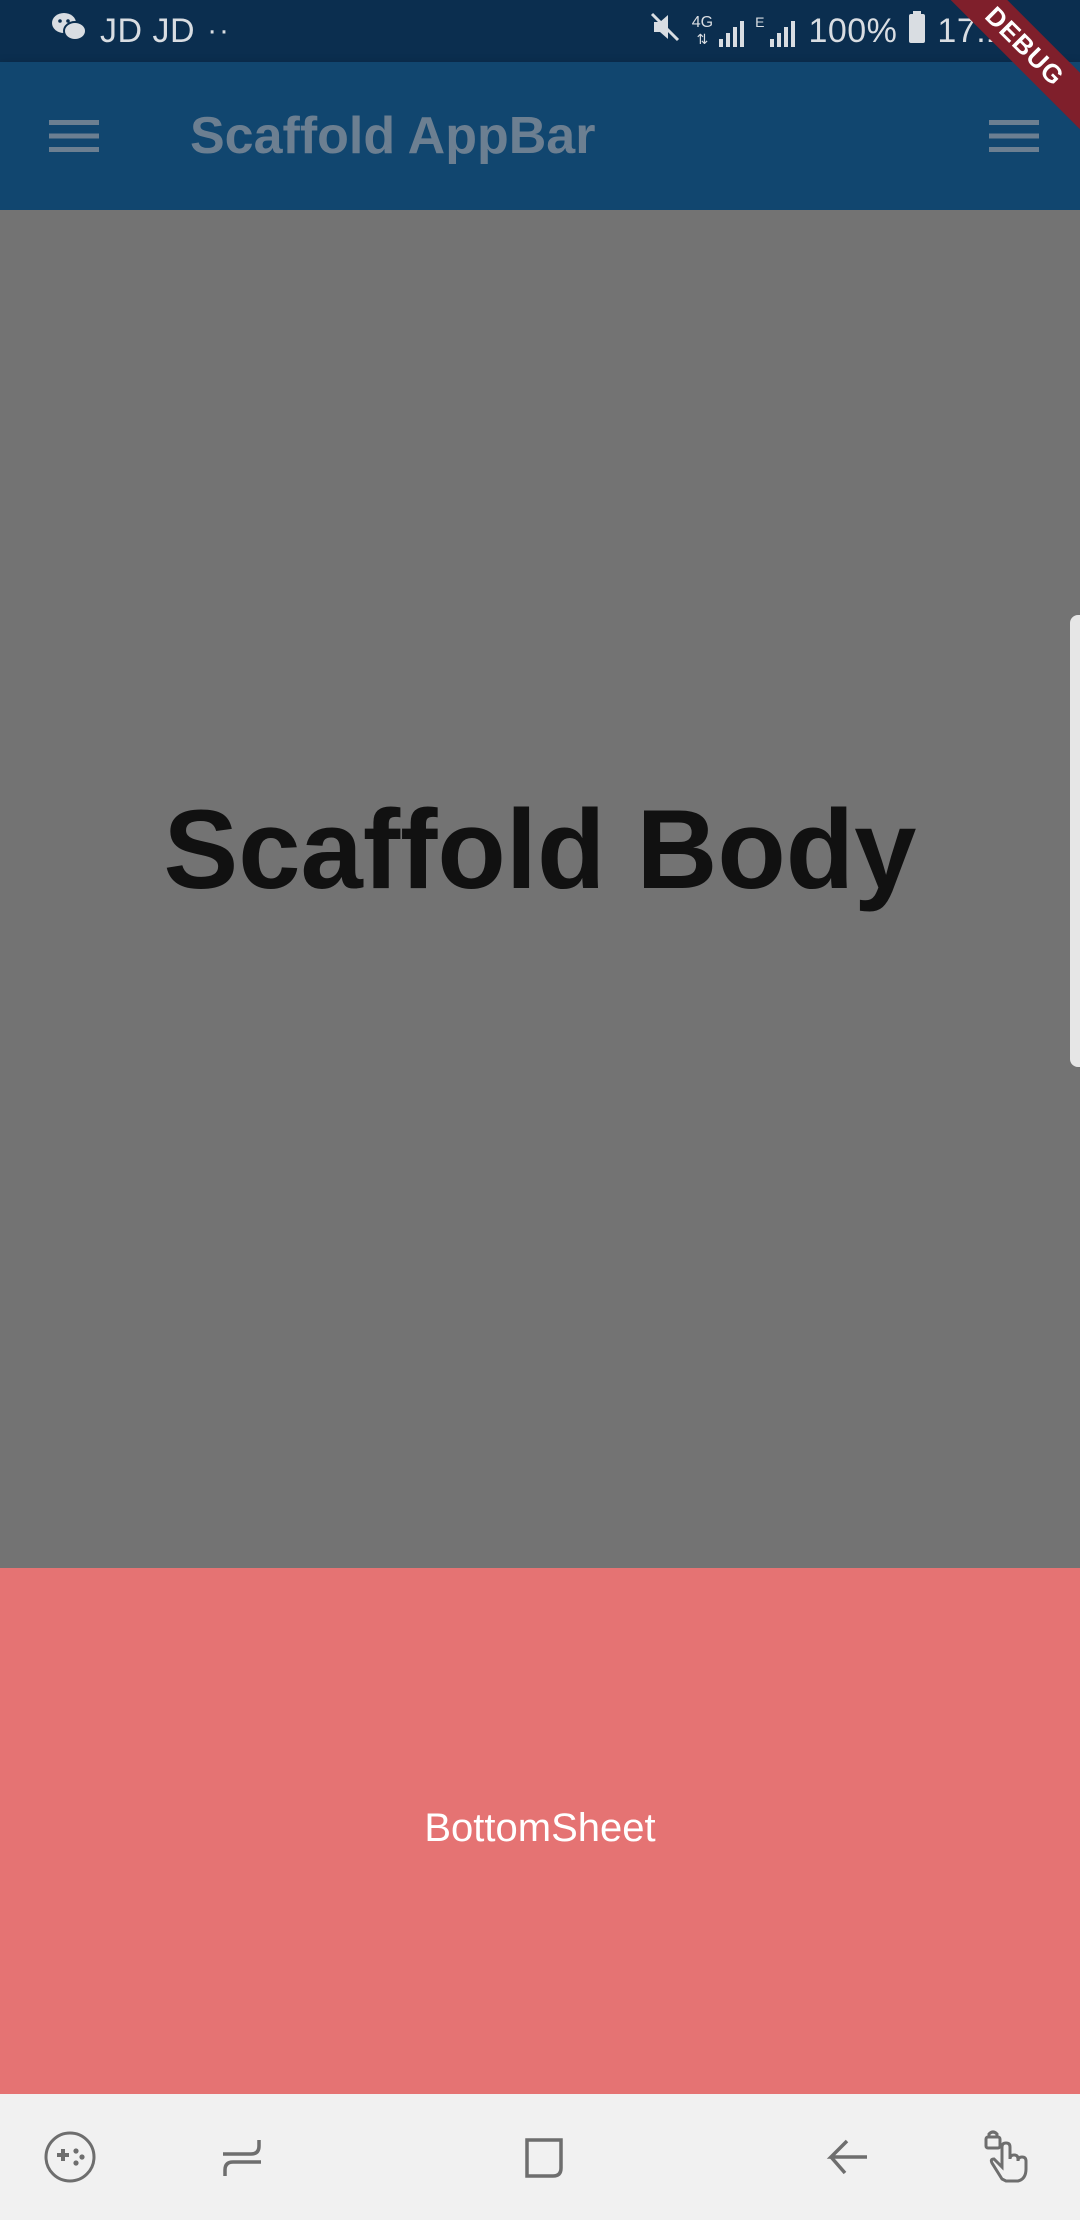 This screenshot has height=2220, width=1080. Describe the element at coordinates (665, 31) in the screenshot. I see `mute-icon` at that location.